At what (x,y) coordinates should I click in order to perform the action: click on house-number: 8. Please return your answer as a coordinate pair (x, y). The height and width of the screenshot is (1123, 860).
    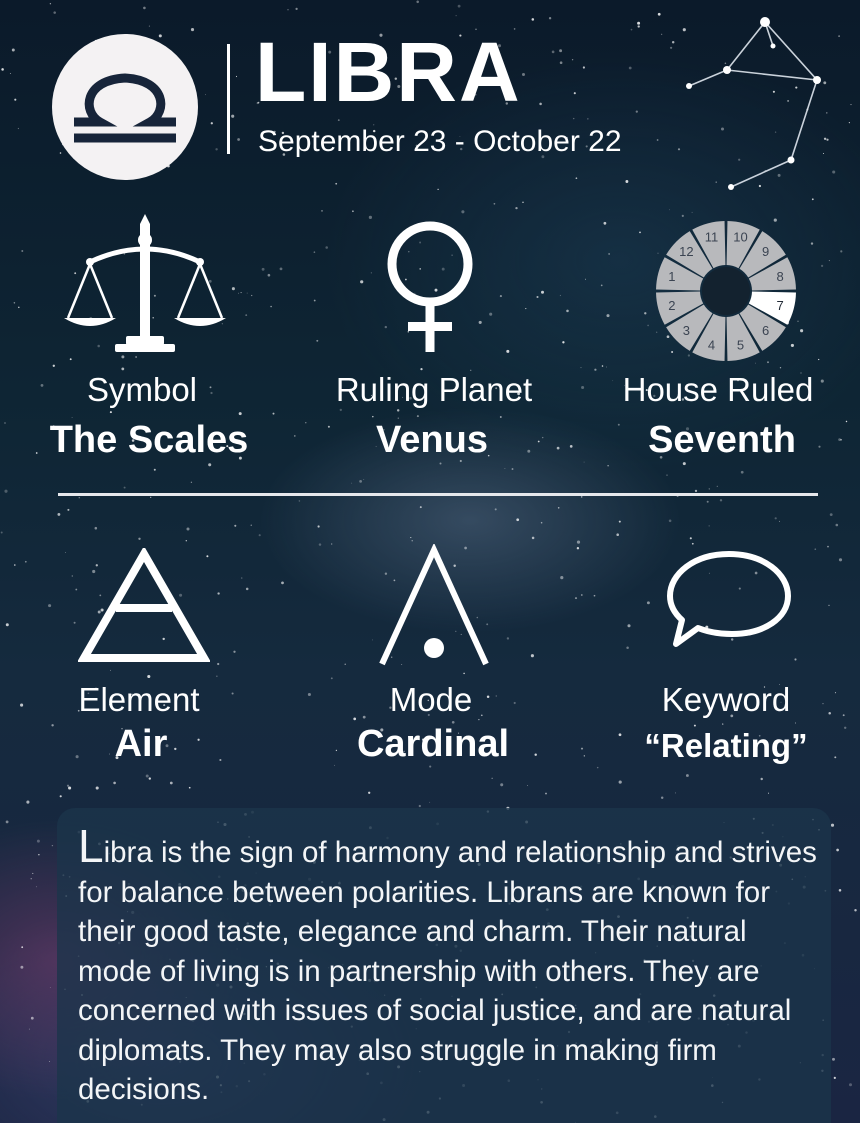
    Looking at the image, I should click on (779, 276).